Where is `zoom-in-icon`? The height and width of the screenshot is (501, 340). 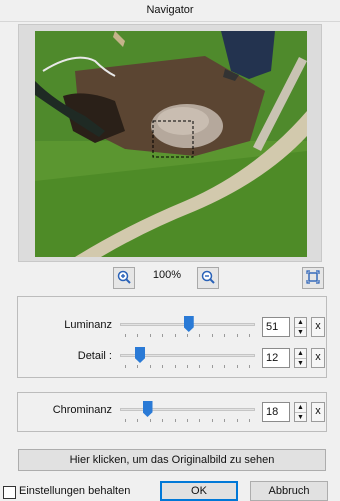 zoom-in-icon is located at coordinates (124, 278).